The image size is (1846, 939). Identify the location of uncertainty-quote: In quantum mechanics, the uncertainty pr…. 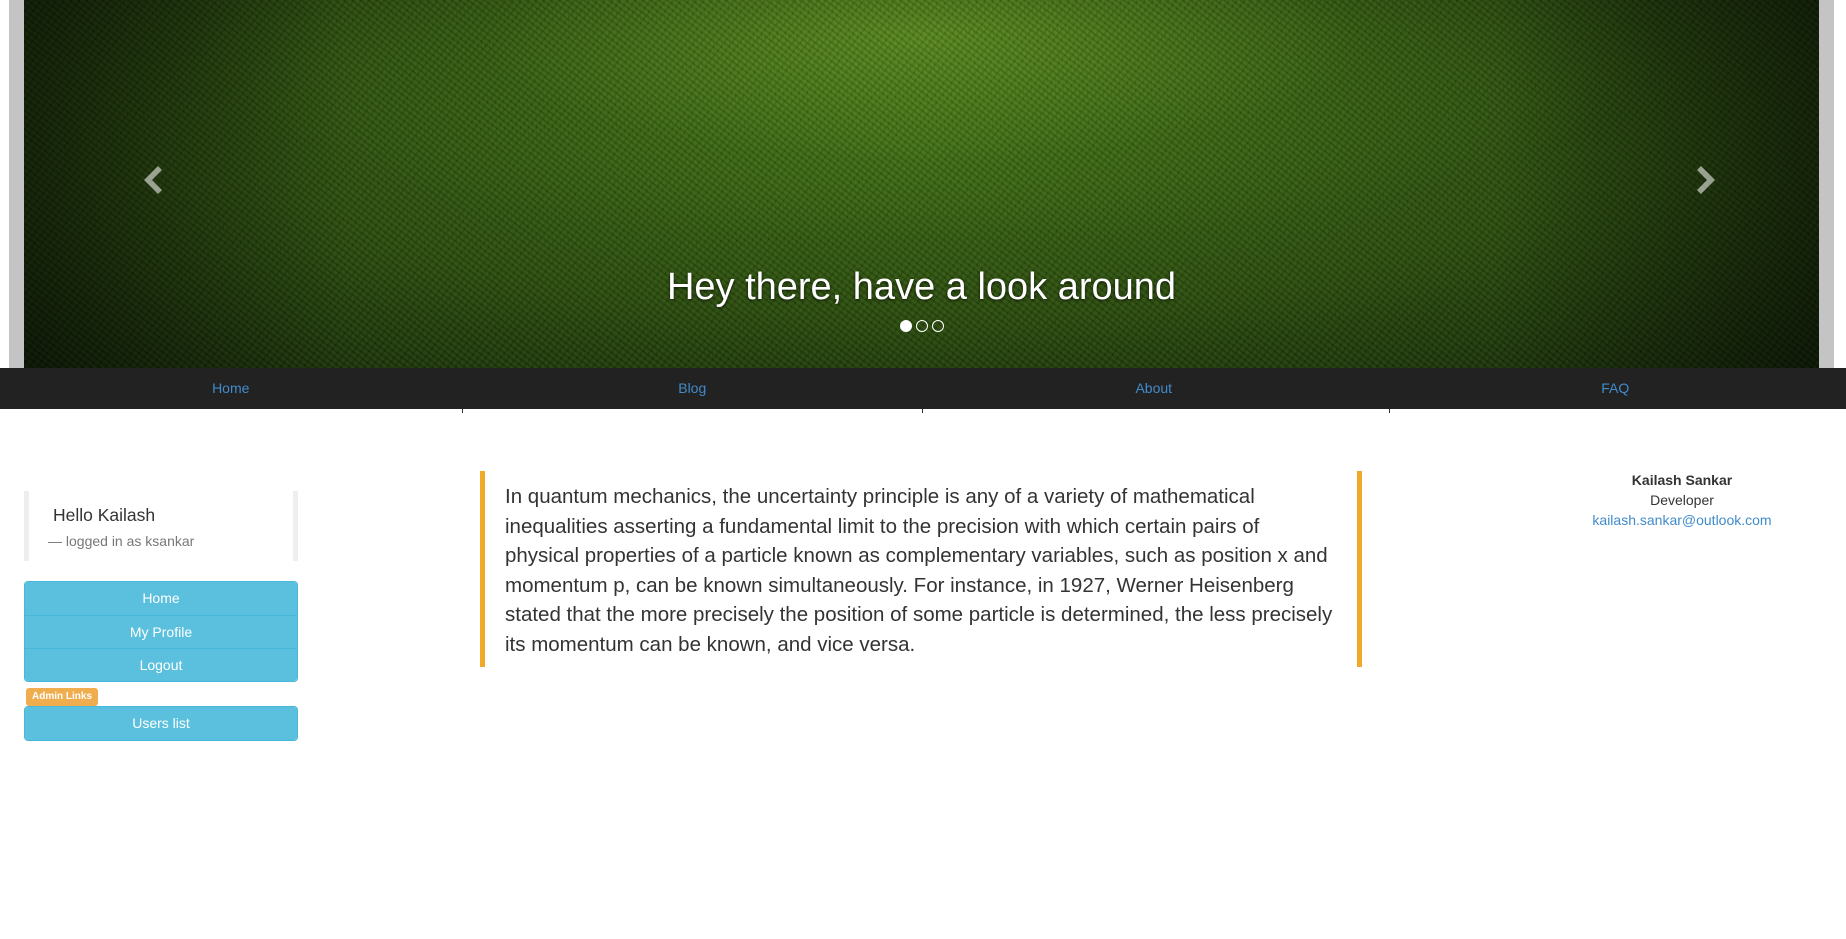
(921, 569).